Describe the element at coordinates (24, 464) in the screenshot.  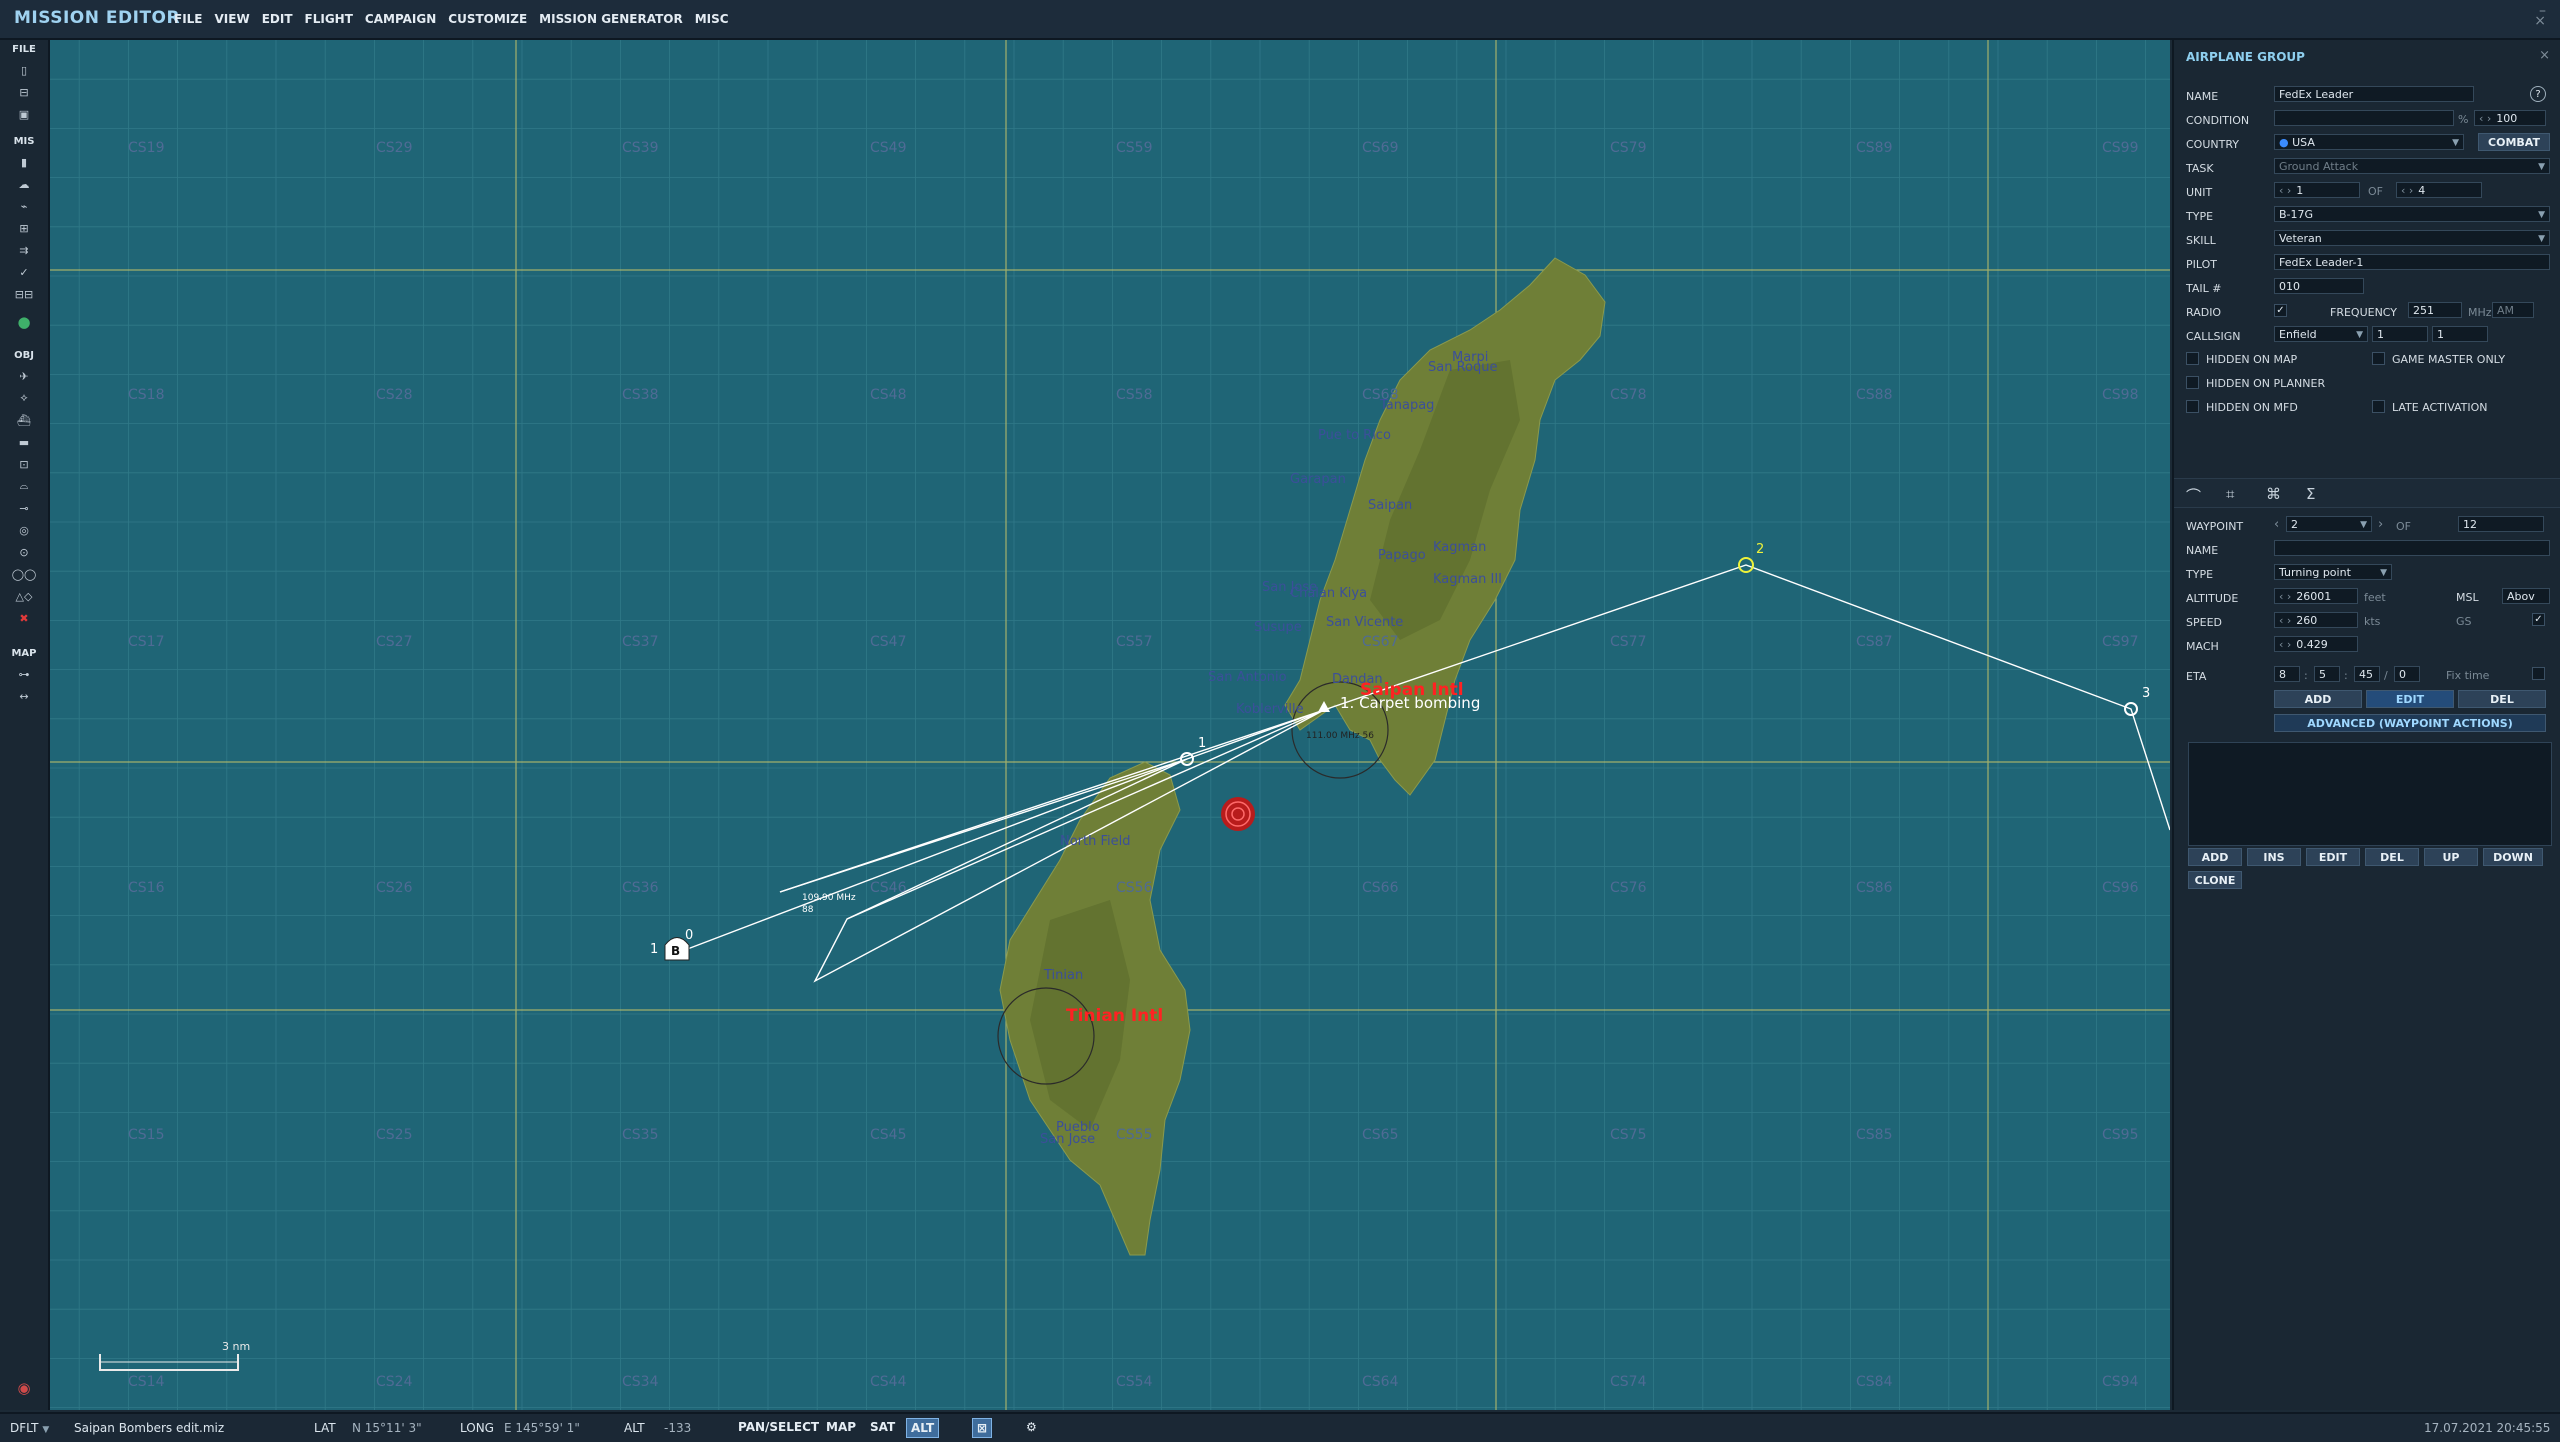
I see `static-object-icon: ⊡` at that location.